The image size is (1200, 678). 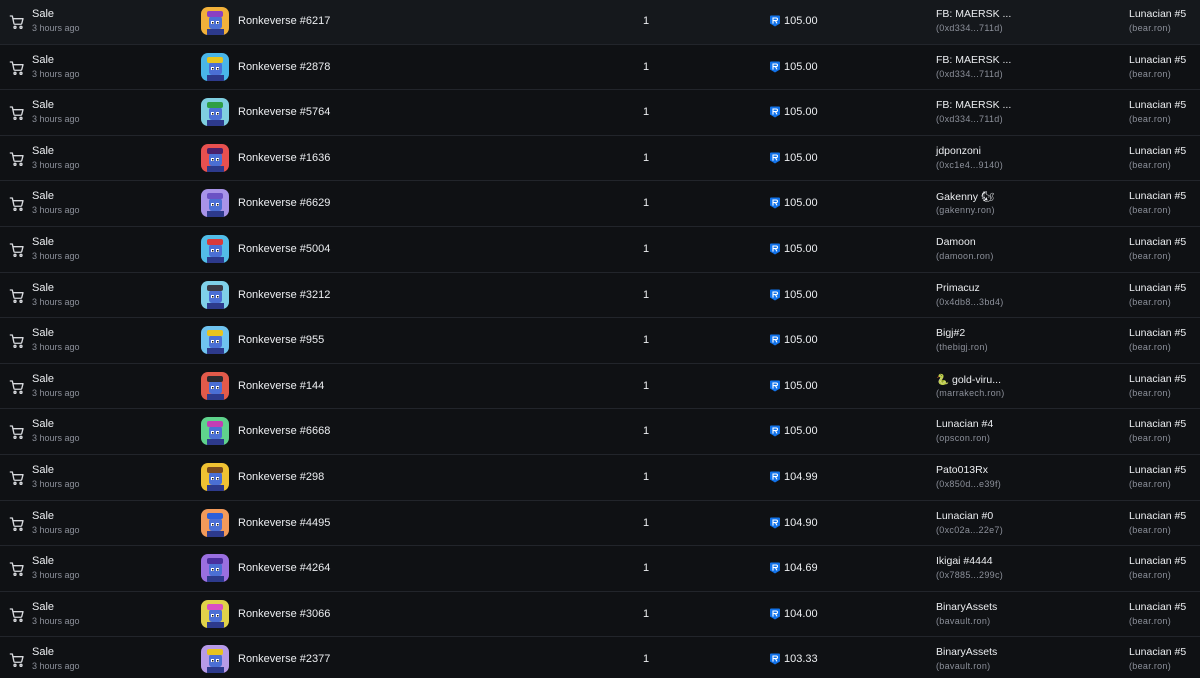 What do you see at coordinates (968, 484) in the screenshot?
I see `from-address: (0x850d...e39f)` at bounding box center [968, 484].